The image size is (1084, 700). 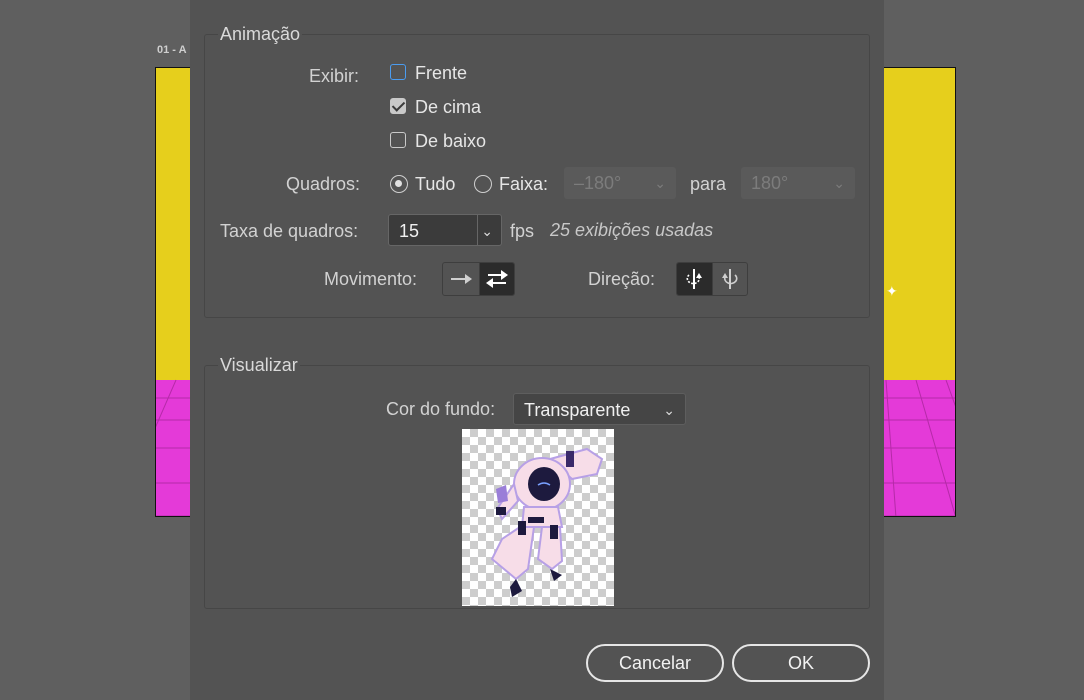 What do you see at coordinates (172, 50) in the screenshot?
I see `document-tab-label: 01 - A` at bounding box center [172, 50].